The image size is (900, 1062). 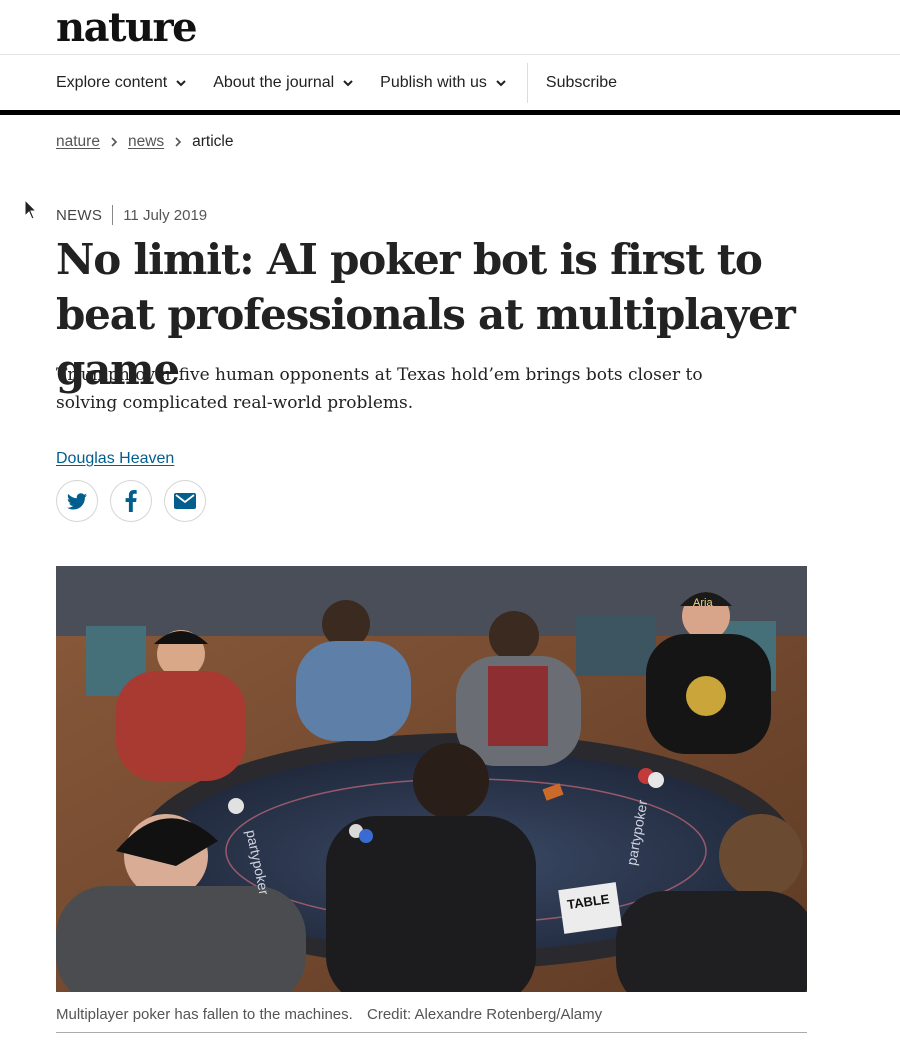 I want to click on breadcrumb: nature news article, so click(x=145, y=142).